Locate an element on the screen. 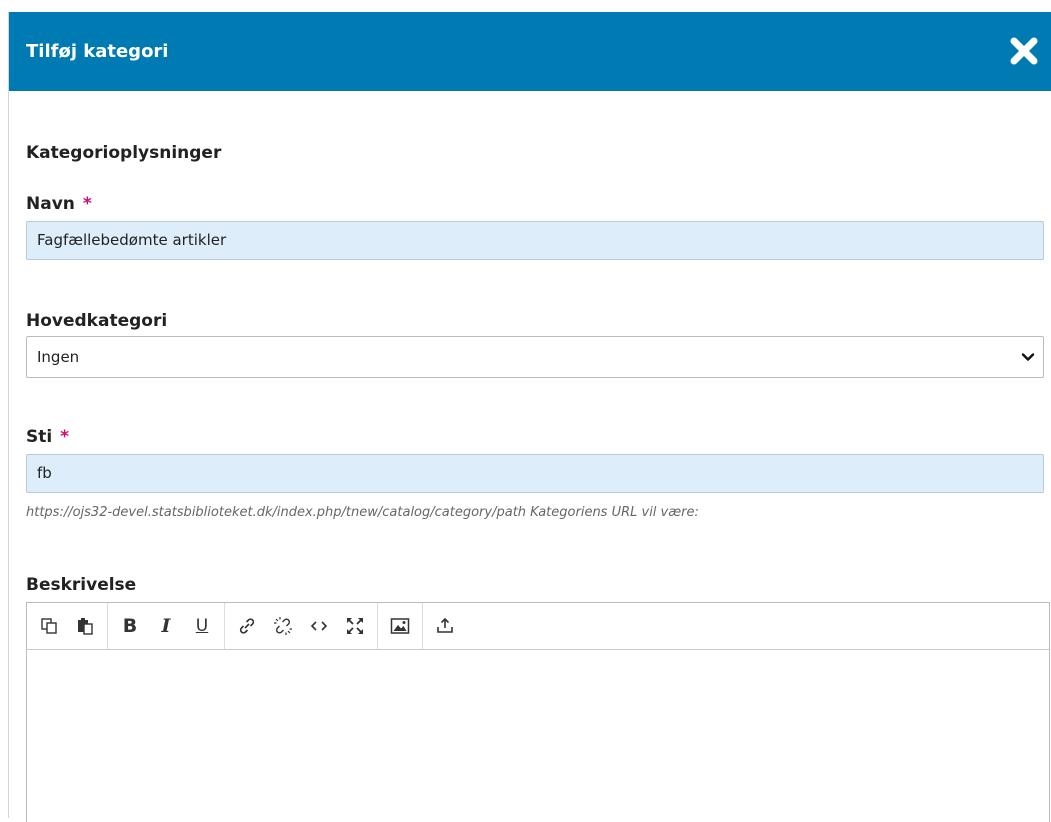 The height and width of the screenshot is (822, 1051). italic-icon: I is located at coordinates (166, 626).